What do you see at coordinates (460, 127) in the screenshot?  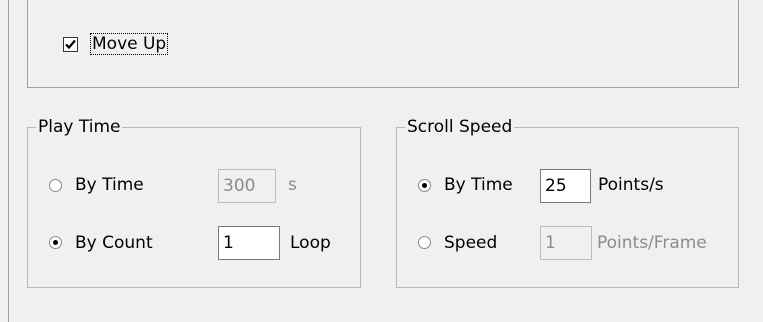 I see `scroll-speed-title: Scroll Speed` at bounding box center [460, 127].